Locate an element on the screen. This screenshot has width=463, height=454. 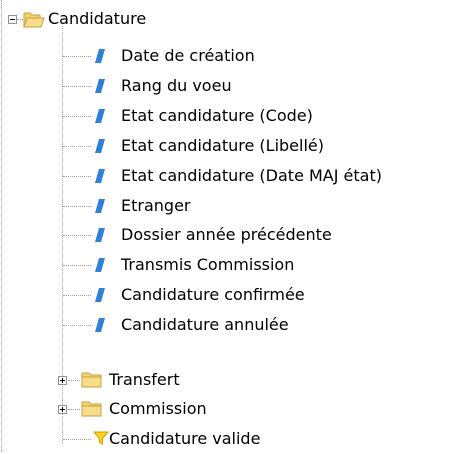
tree-node-commission: Commission is located at coordinates (158, 409).